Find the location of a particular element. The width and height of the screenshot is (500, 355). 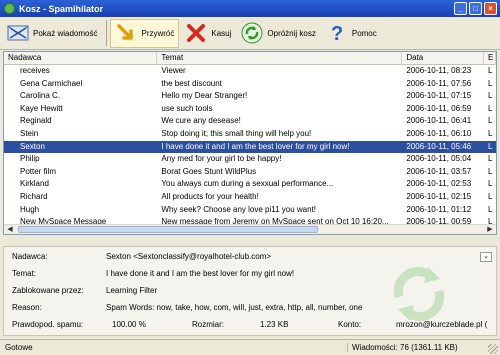

cell-date: 2006-10-11, 02:53 is located at coordinates (439, 184).